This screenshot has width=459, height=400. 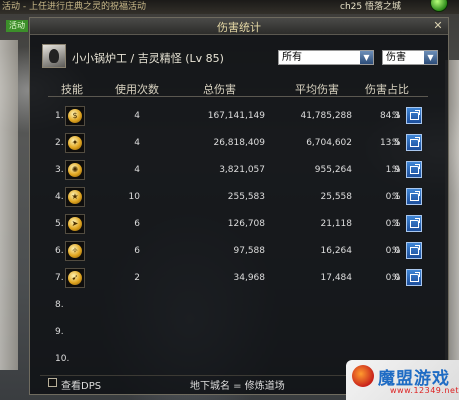 What do you see at coordinates (219, 89) in the screenshot?
I see `column-header-total: 总伤害` at bounding box center [219, 89].